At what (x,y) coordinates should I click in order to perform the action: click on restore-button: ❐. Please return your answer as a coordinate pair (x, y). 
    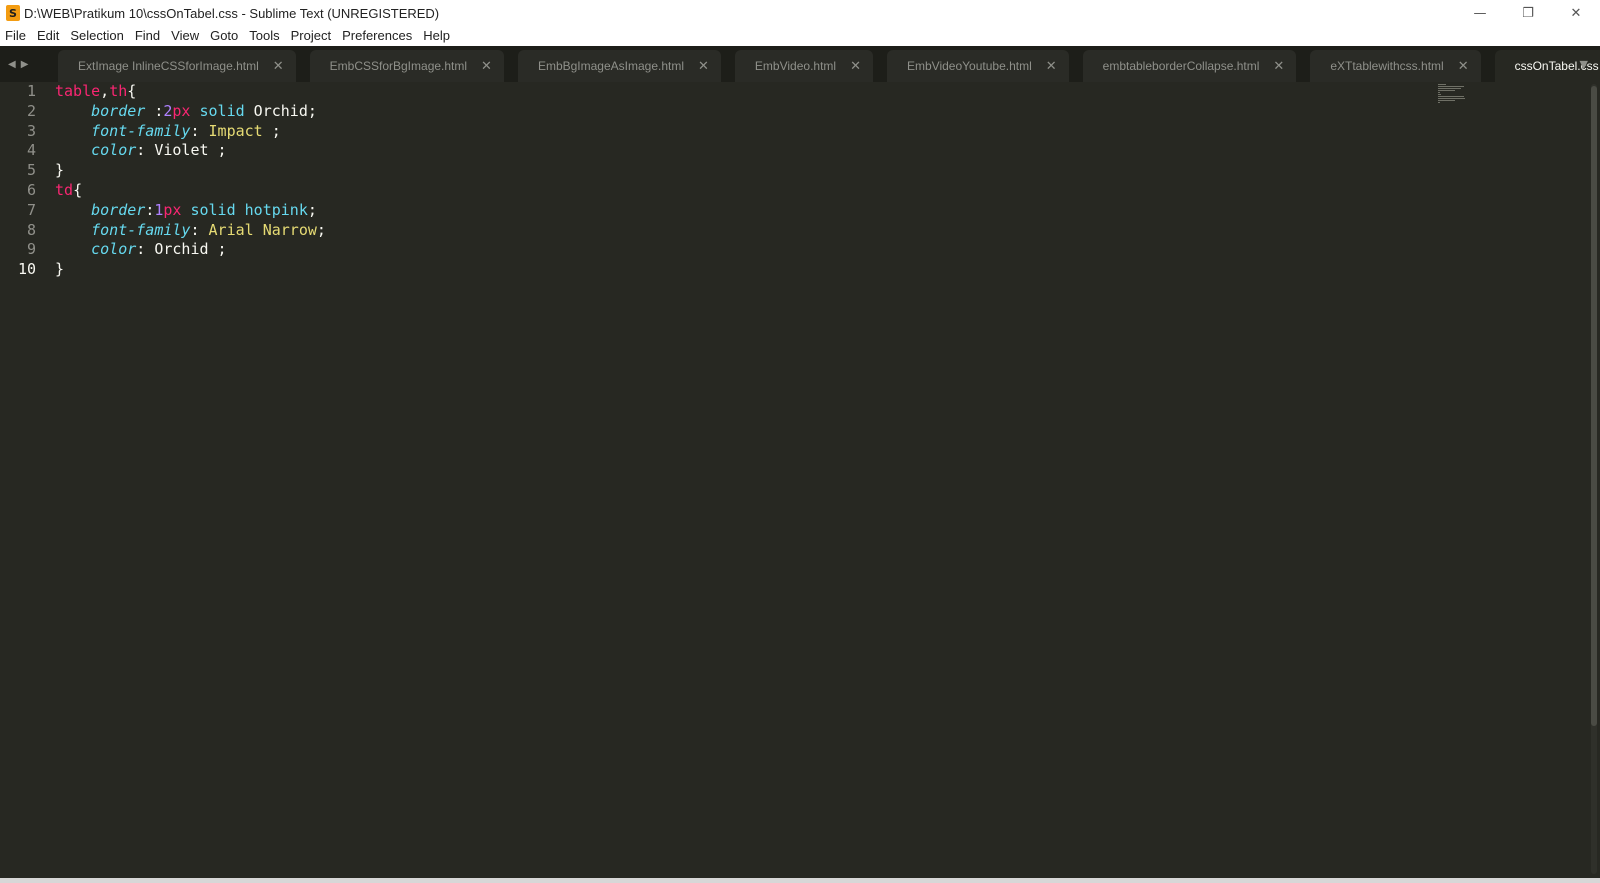
    Looking at the image, I should click on (1528, 13).